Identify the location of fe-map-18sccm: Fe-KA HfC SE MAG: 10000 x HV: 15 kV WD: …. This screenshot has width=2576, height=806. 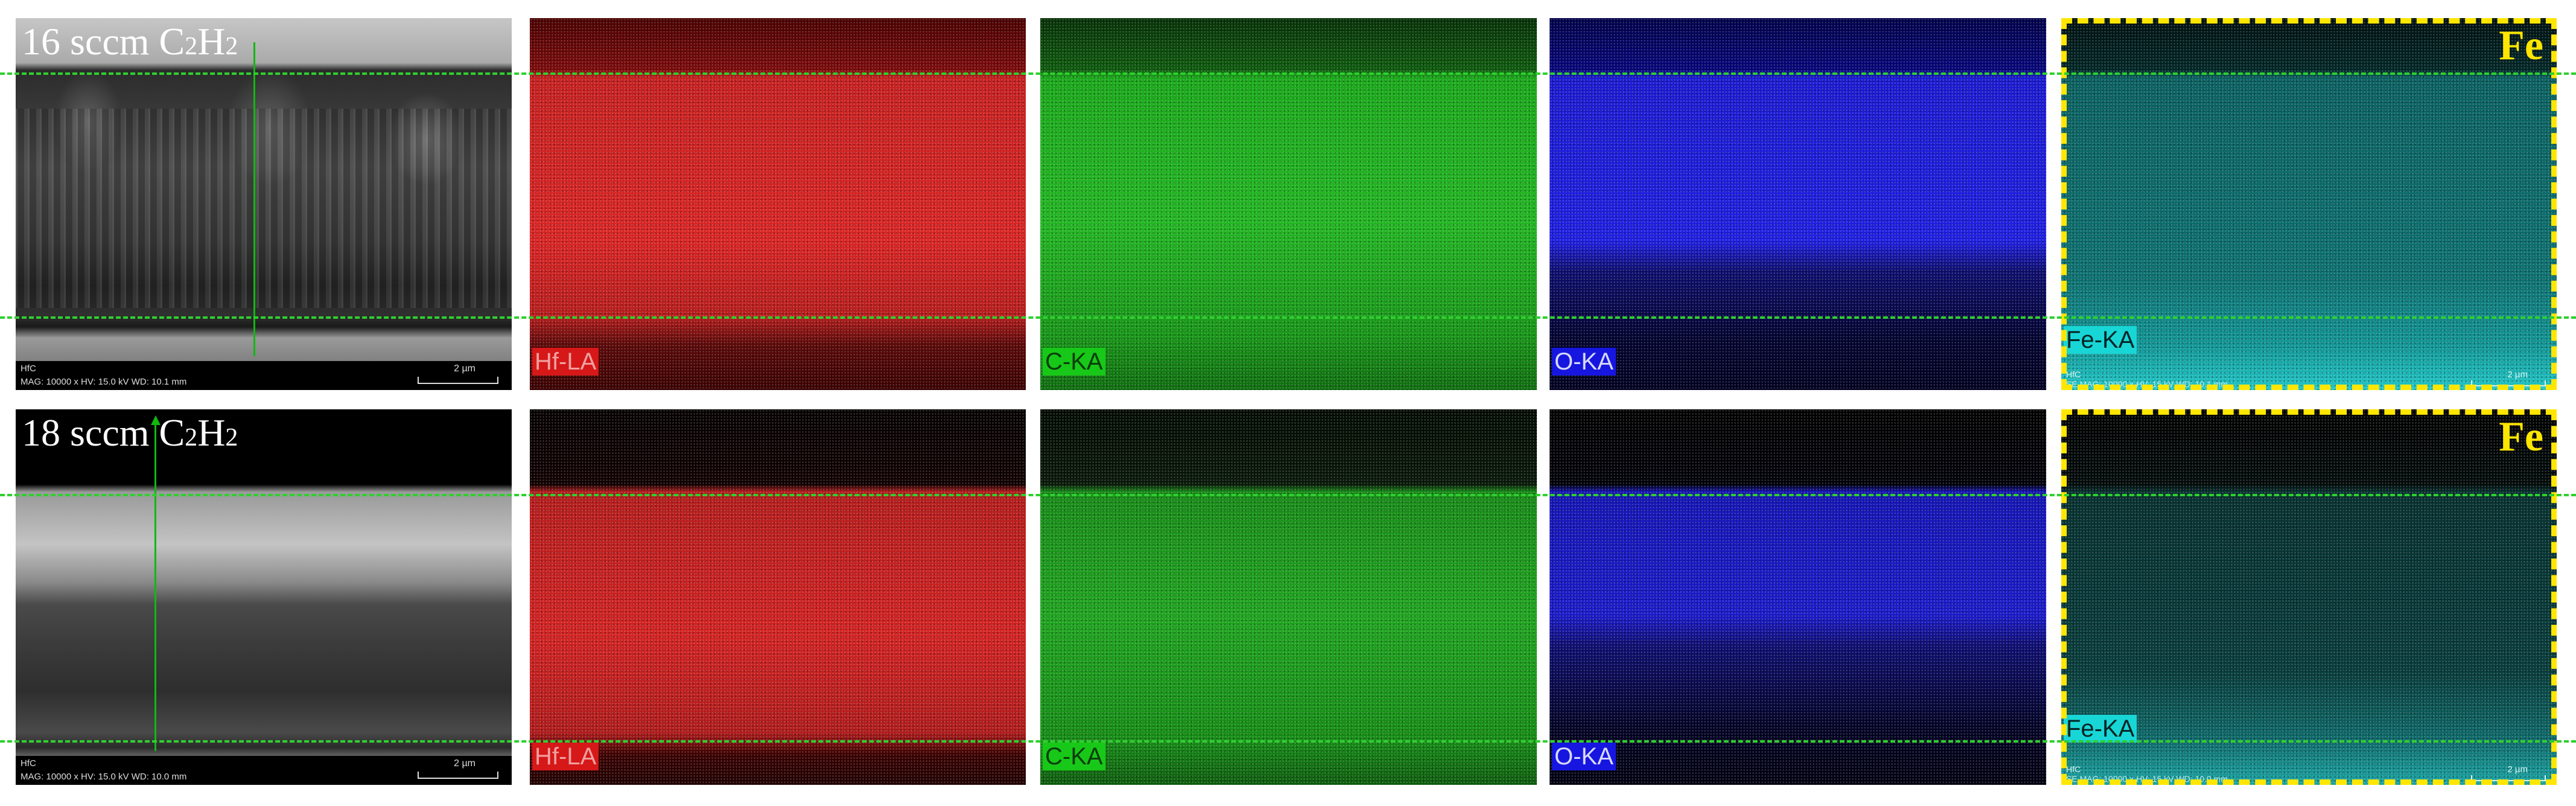
(2309, 597).